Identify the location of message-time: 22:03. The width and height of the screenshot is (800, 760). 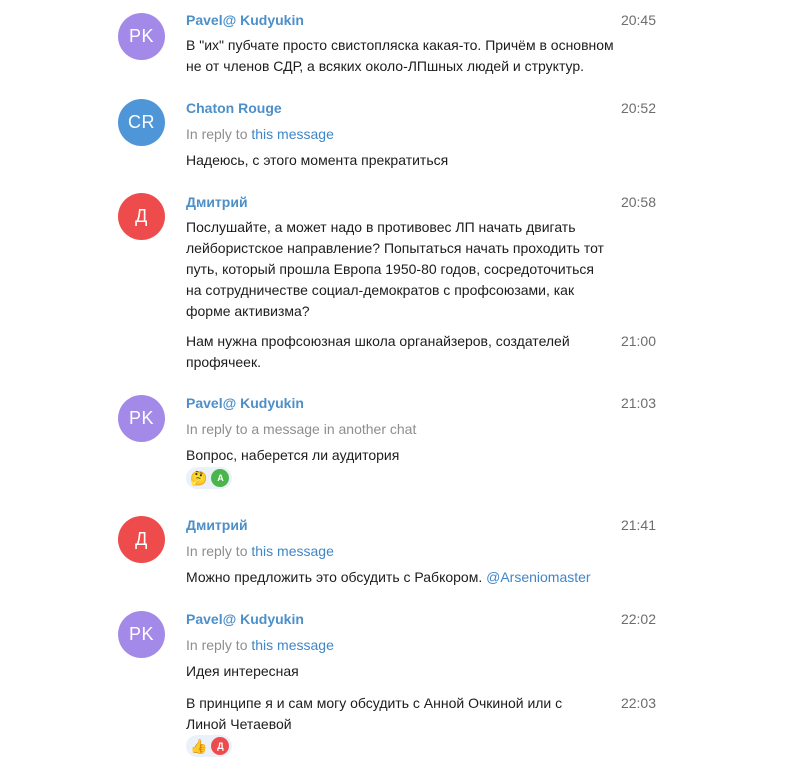
(638, 703).